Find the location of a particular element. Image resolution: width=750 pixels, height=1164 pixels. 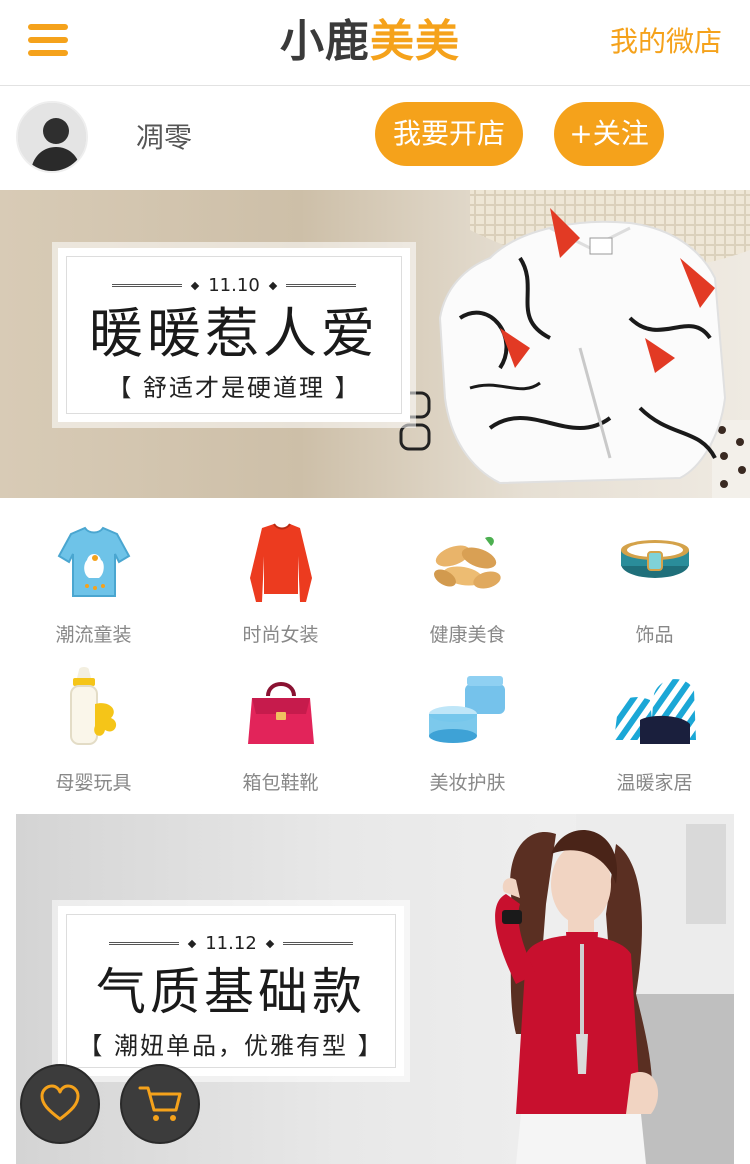

cream-jar-icon is located at coordinates (466, 709).